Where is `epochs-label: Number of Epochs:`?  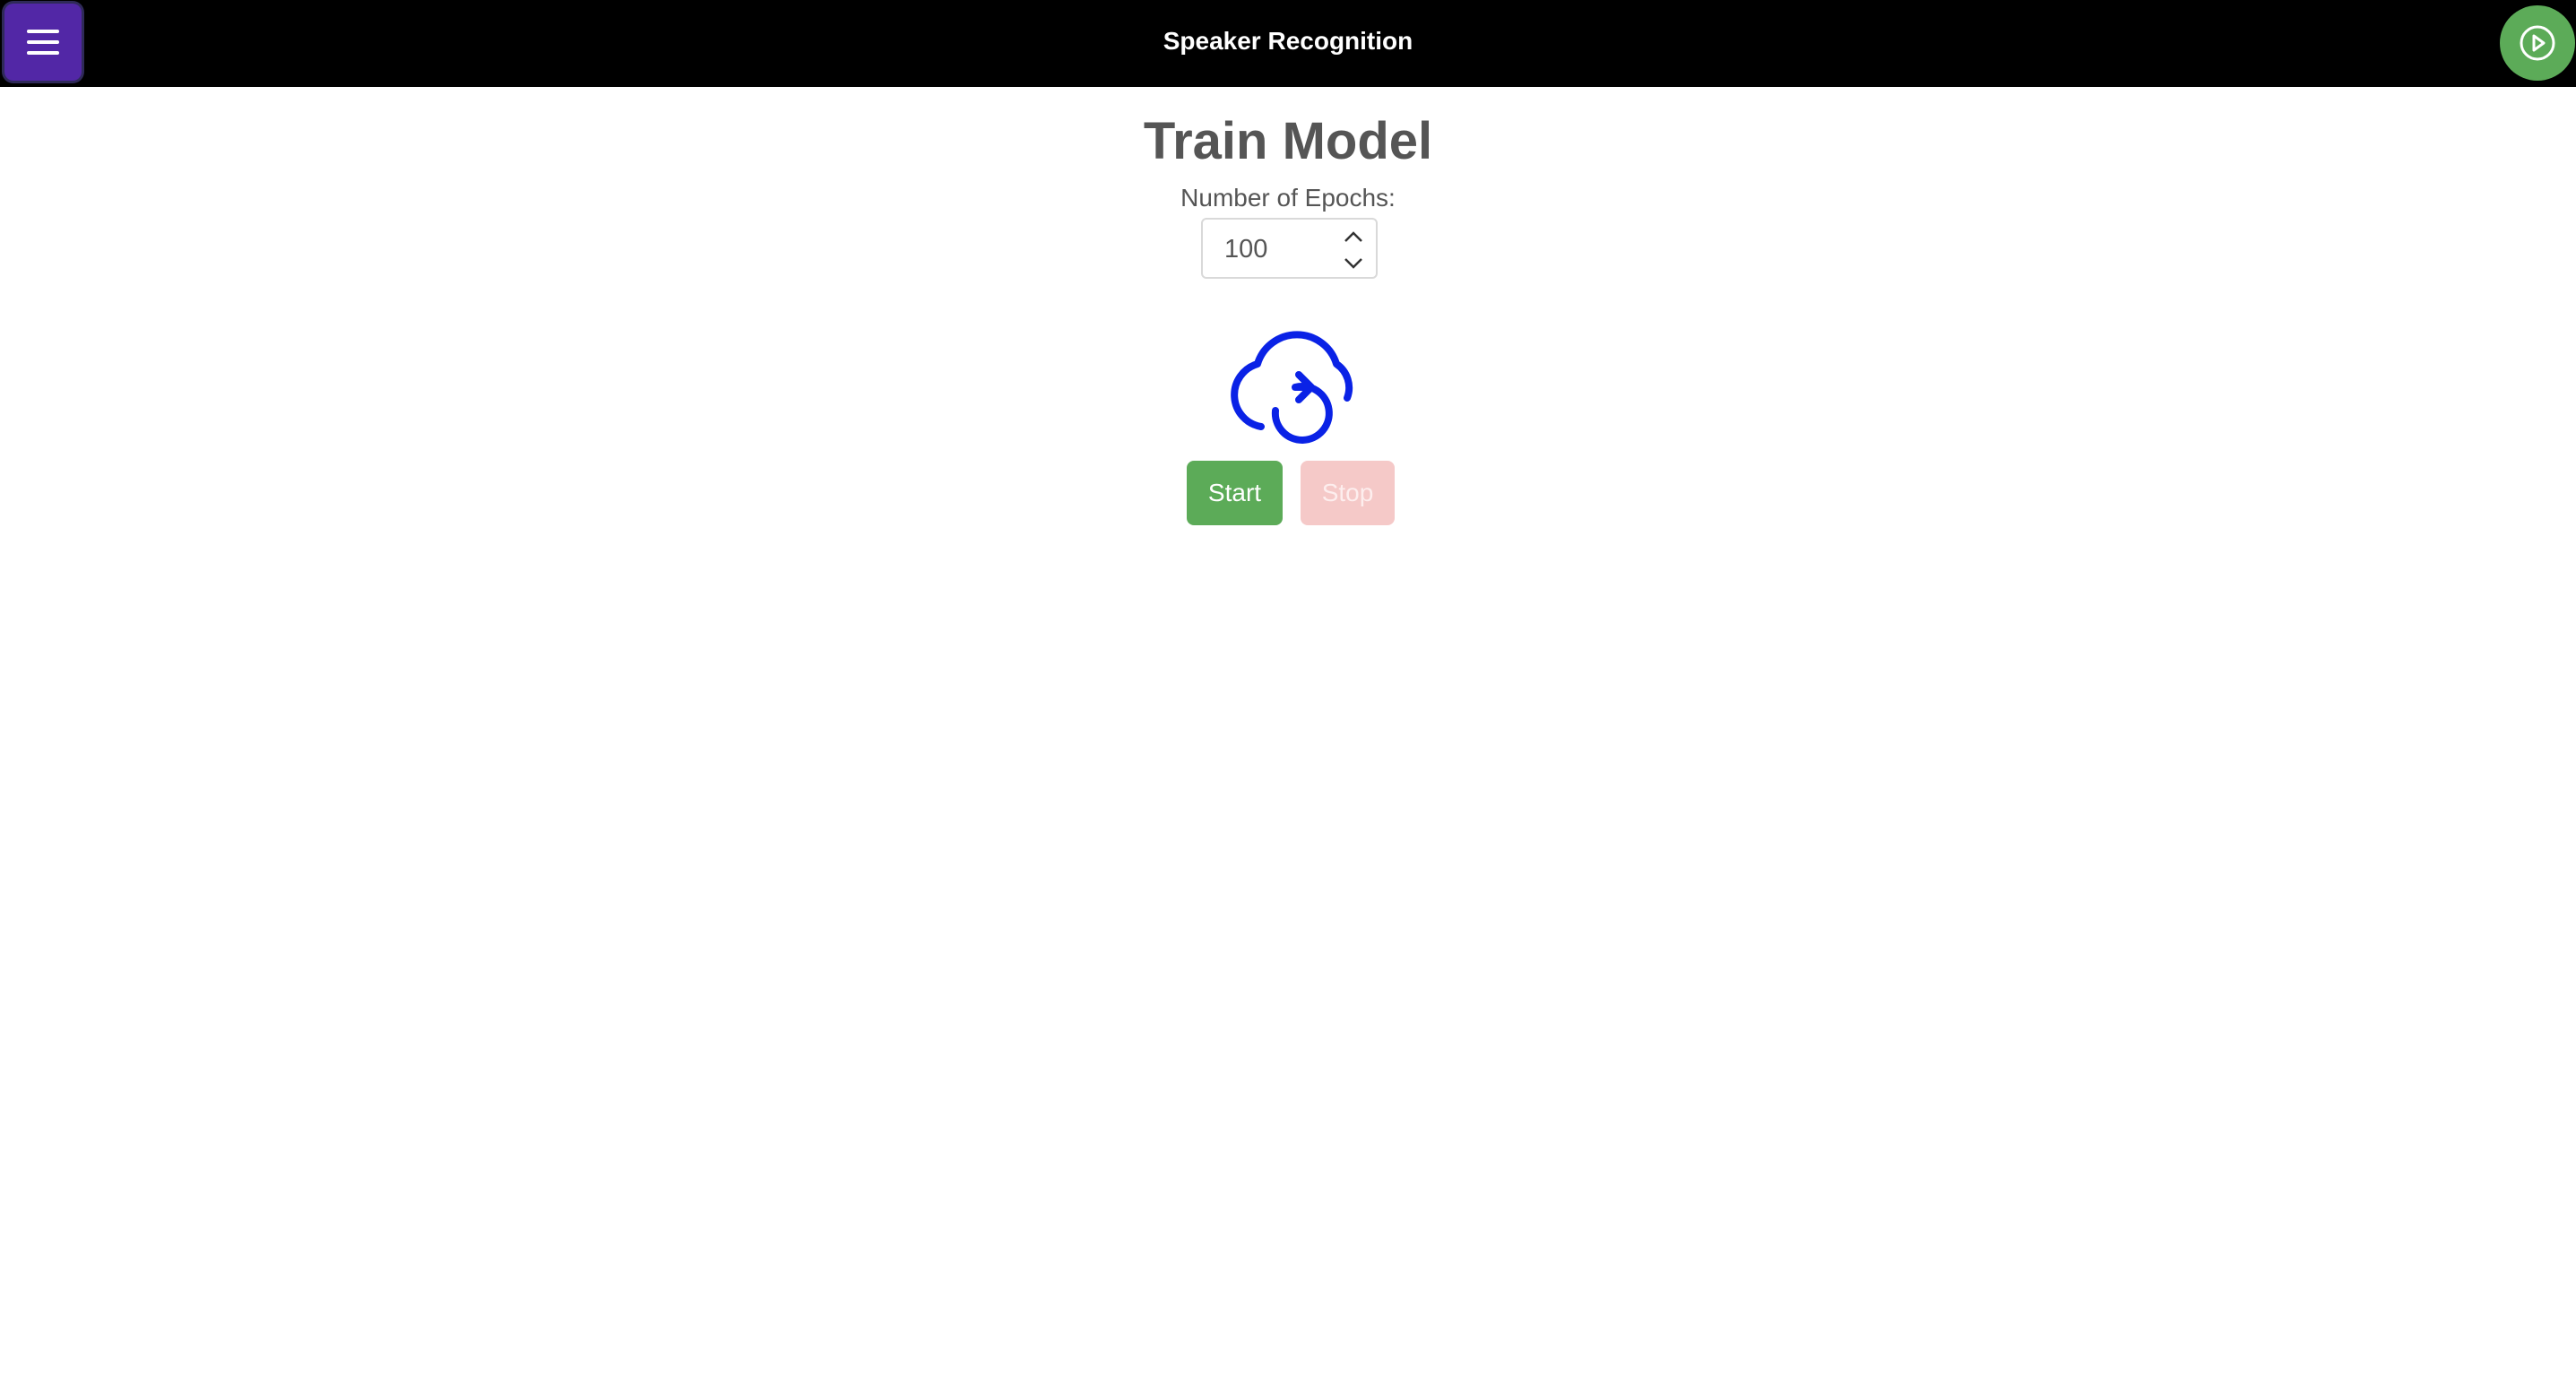
epochs-label: Number of Epochs: is located at coordinates (1288, 198).